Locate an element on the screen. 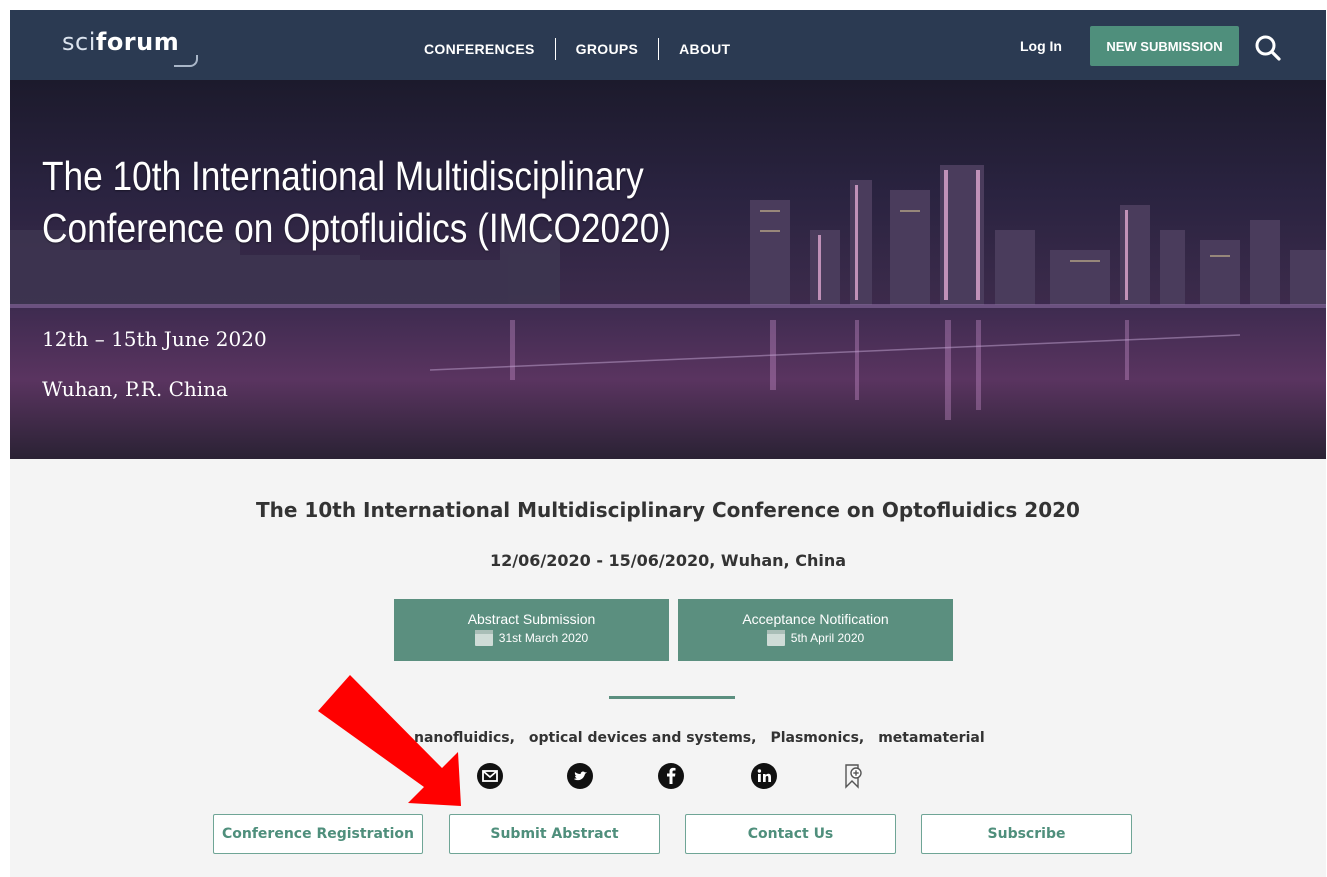 The height and width of the screenshot is (877, 1327). contact-us-button: Contact Us is located at coordinates (790, 834).